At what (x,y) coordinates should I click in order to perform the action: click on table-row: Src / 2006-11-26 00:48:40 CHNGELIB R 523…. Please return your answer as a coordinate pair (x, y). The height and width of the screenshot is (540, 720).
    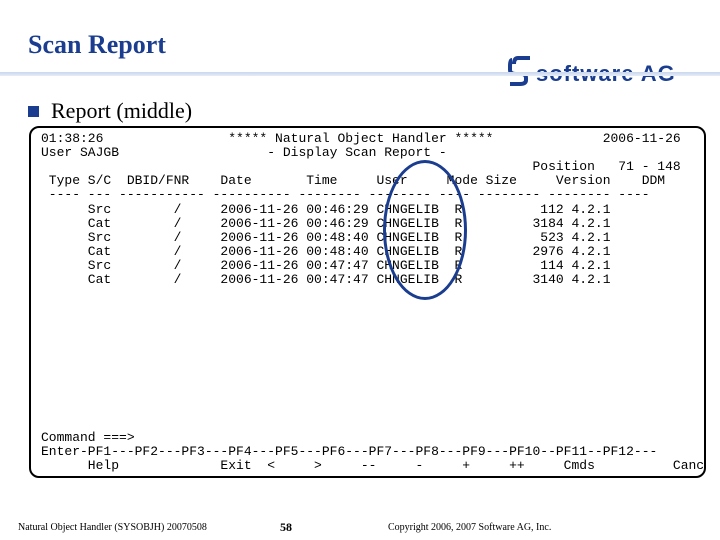
    Looking at the image, I should click on (326, 237).